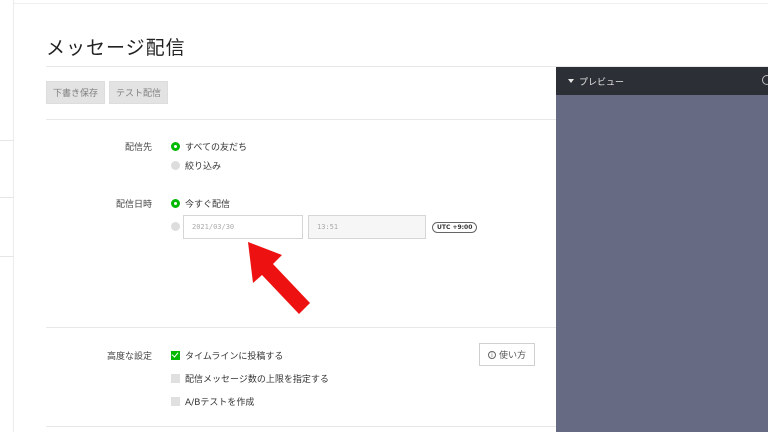  I want to click on advanced-label: 高度な設定, so click(129, 357).